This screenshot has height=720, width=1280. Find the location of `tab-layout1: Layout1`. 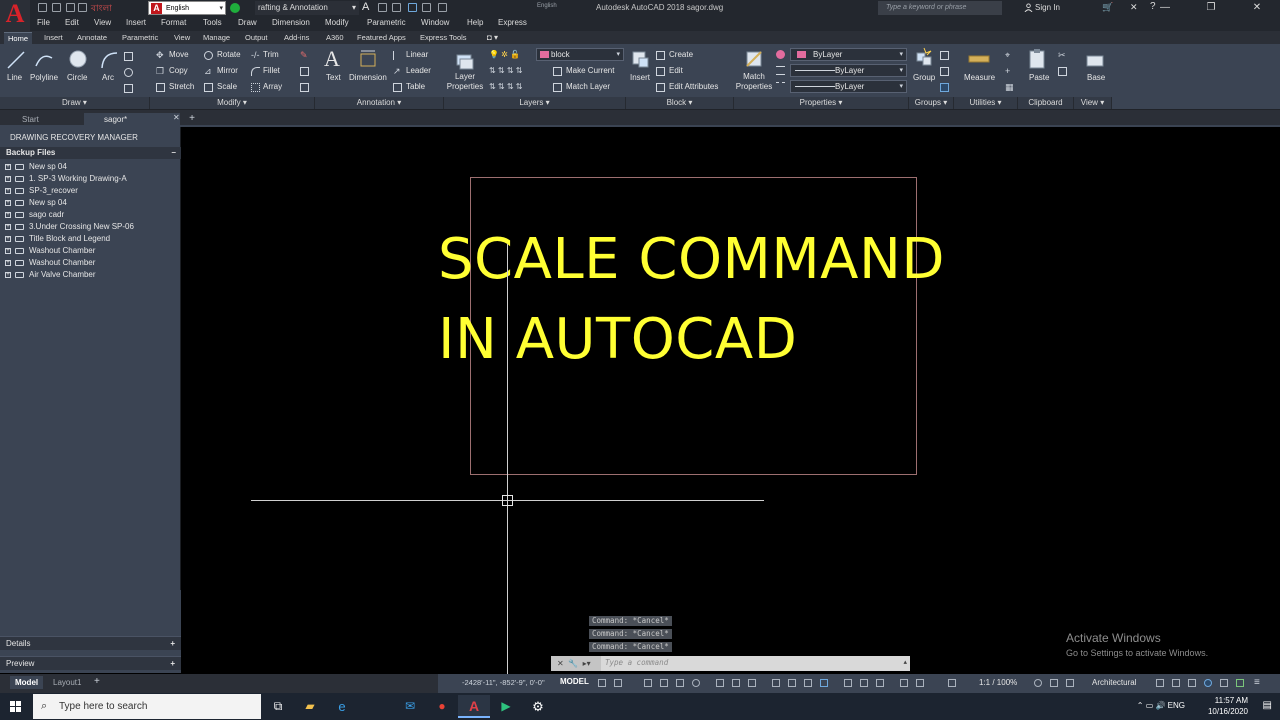

tab-layout1: Layout1 is located at coordinates (67, 682).